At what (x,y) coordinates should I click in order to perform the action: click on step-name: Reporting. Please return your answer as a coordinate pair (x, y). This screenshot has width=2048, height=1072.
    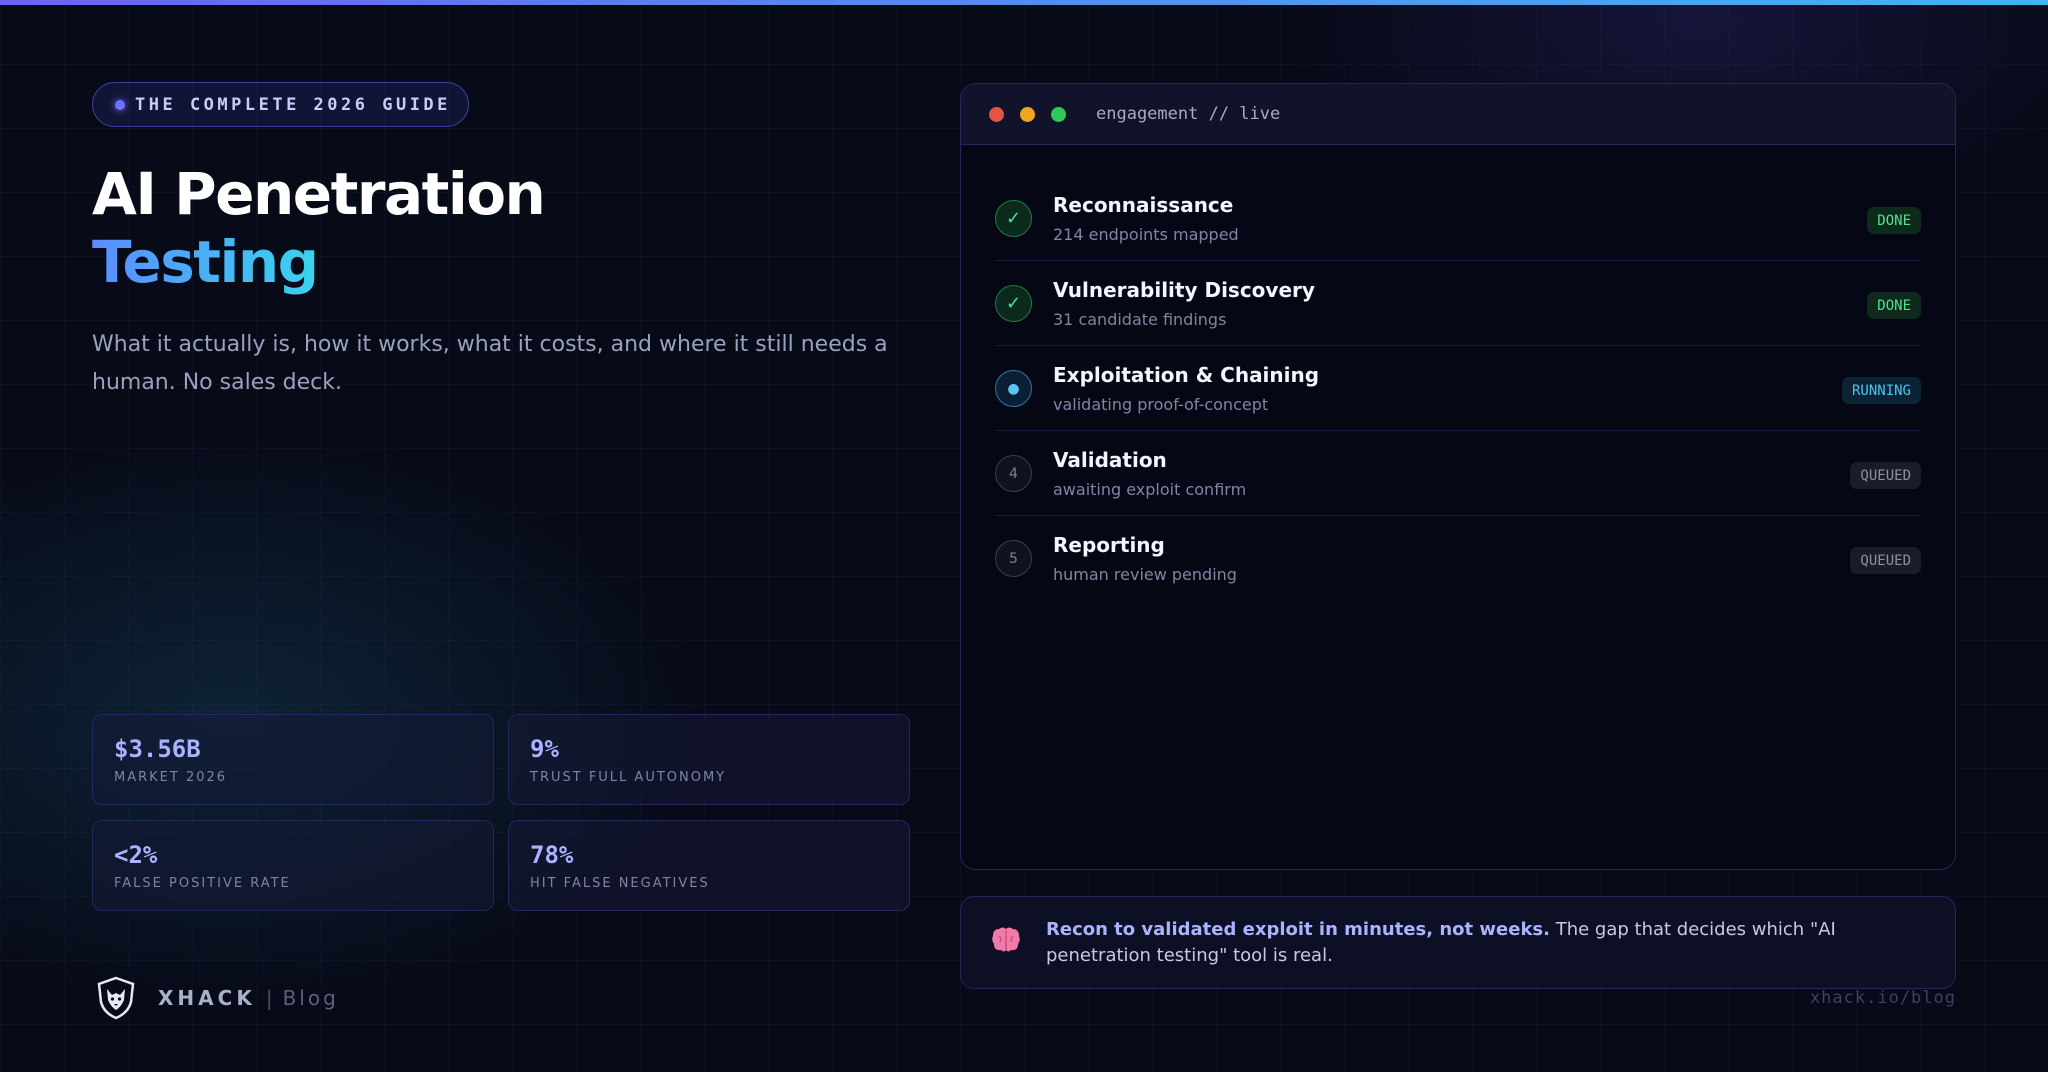
    Looking at the image, I should click on (1109, 545).